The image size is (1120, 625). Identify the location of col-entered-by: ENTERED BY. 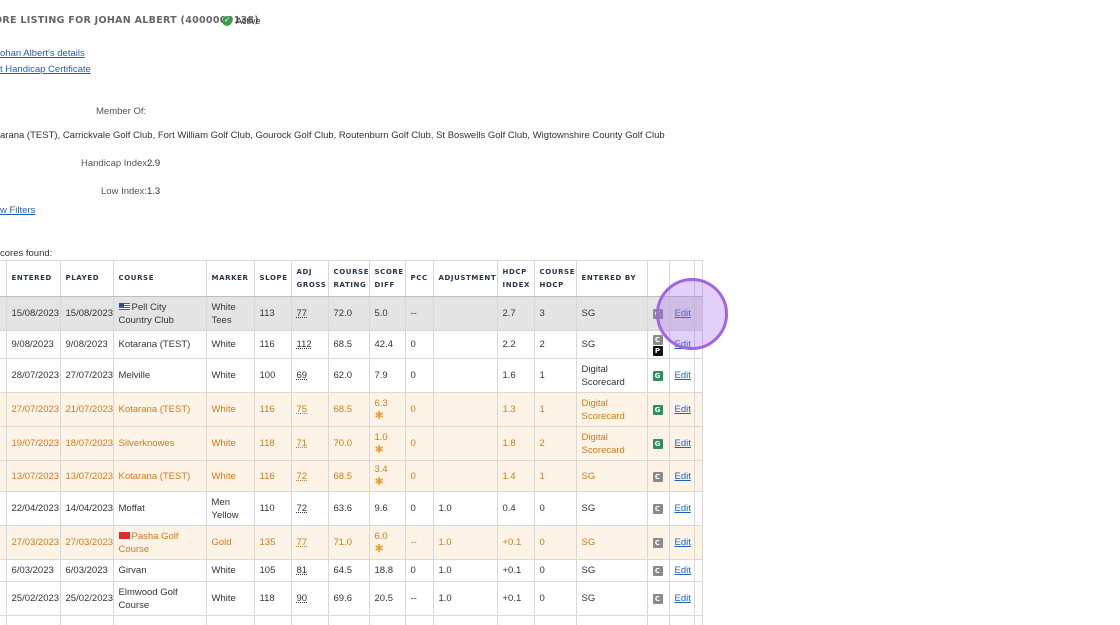
(612, 278).